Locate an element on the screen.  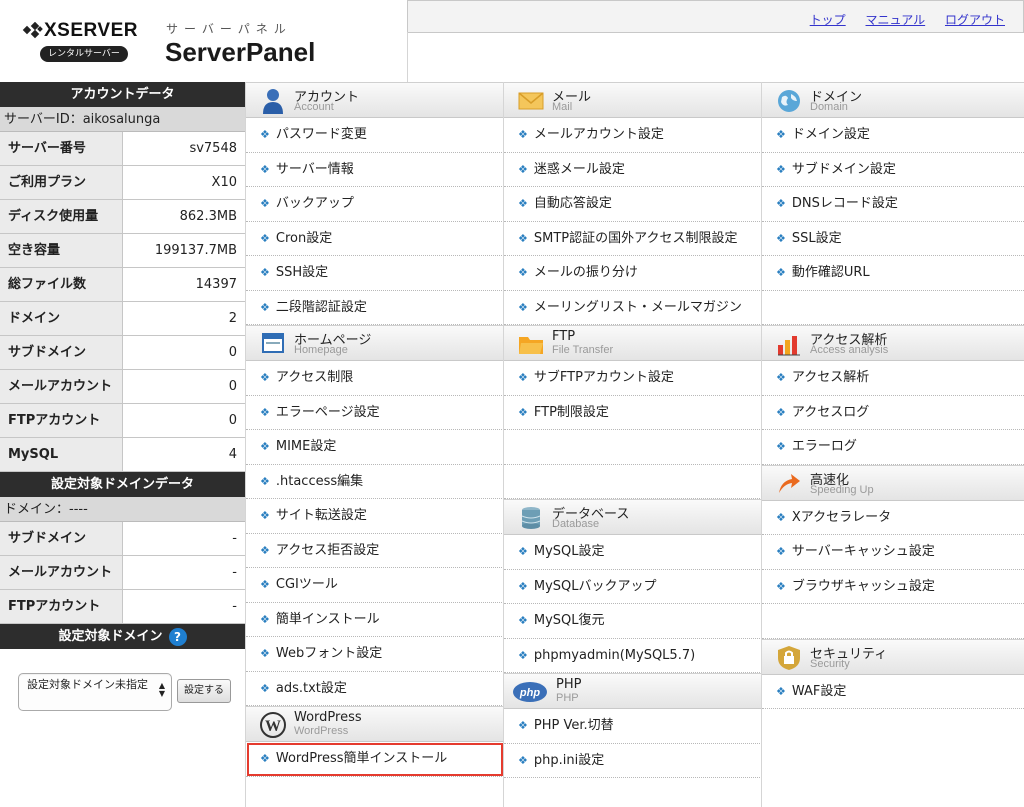
menu-item-label: サーバー情報 is located at coordinates (314, 169).